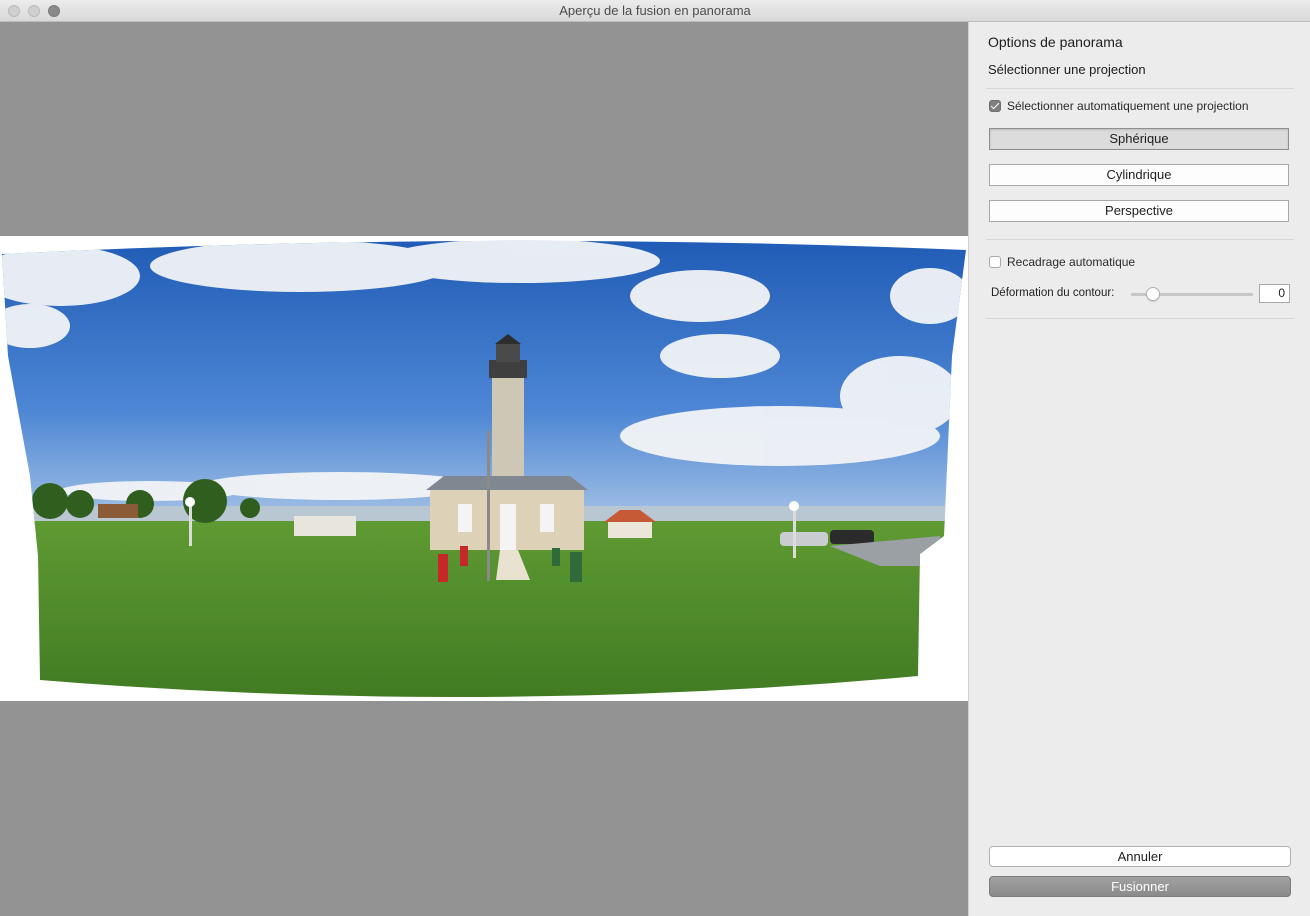 The width and height of the screenshot is (1310, 916). I want to click on window-title: Aperçu de la fusion en panorama, so click(655, 10).